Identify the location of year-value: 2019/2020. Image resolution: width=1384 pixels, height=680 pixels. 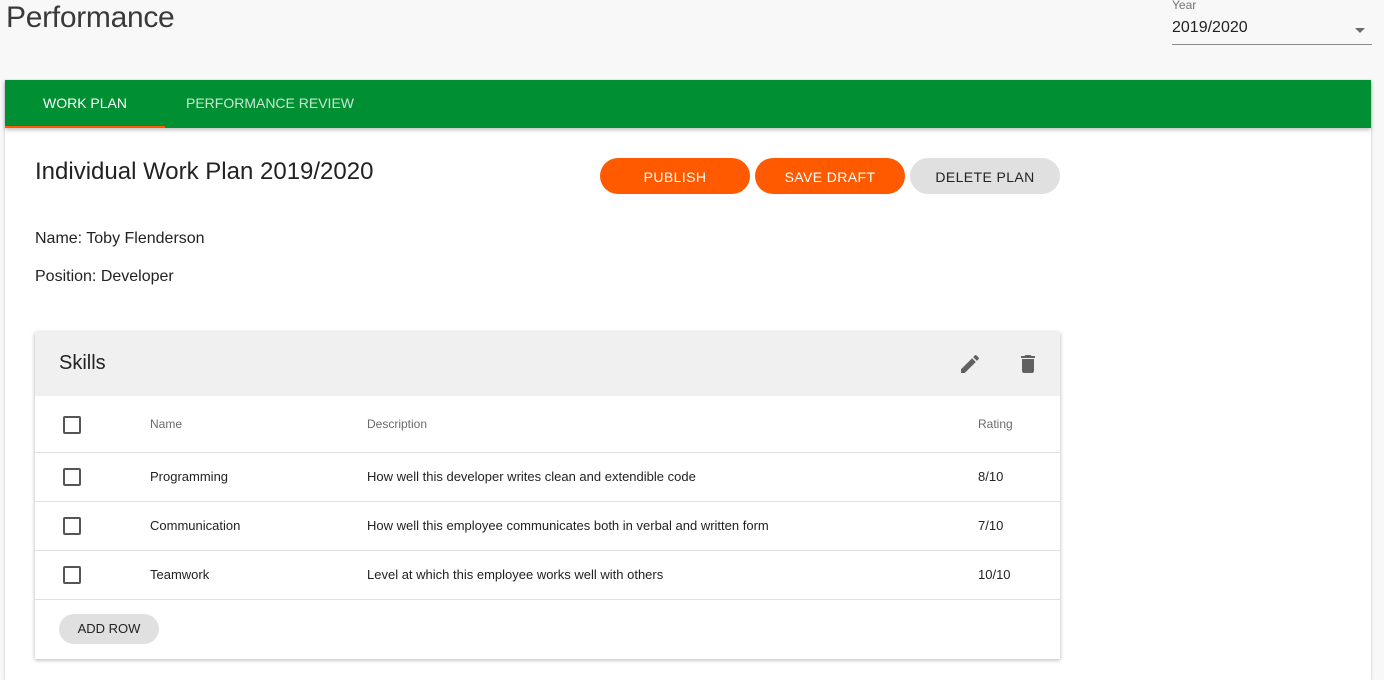
(1210, 28).